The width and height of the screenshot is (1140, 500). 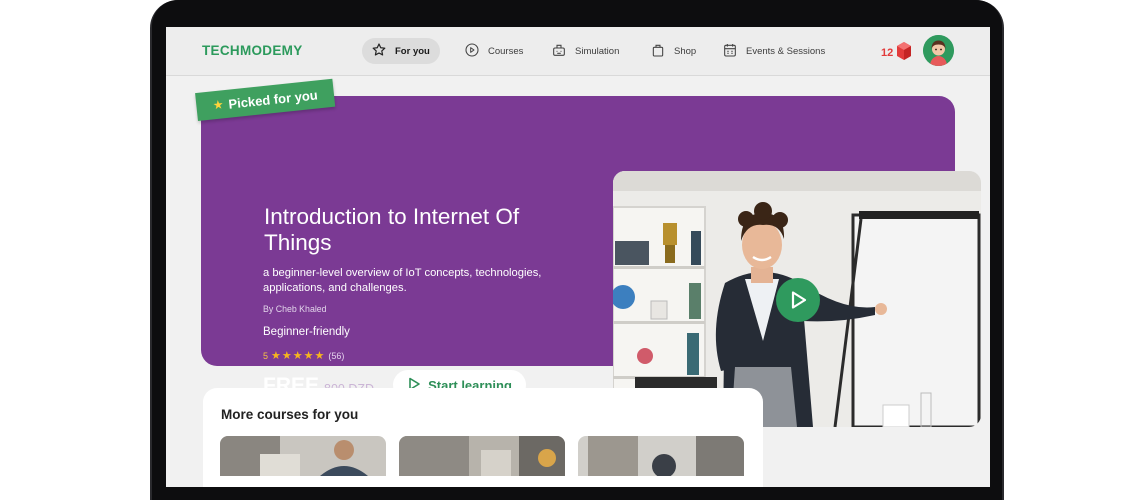 What do you see at coordinates (506, 51) in the screenshot?
I see `nav-label: Courses` at bounding box center [506, 51].